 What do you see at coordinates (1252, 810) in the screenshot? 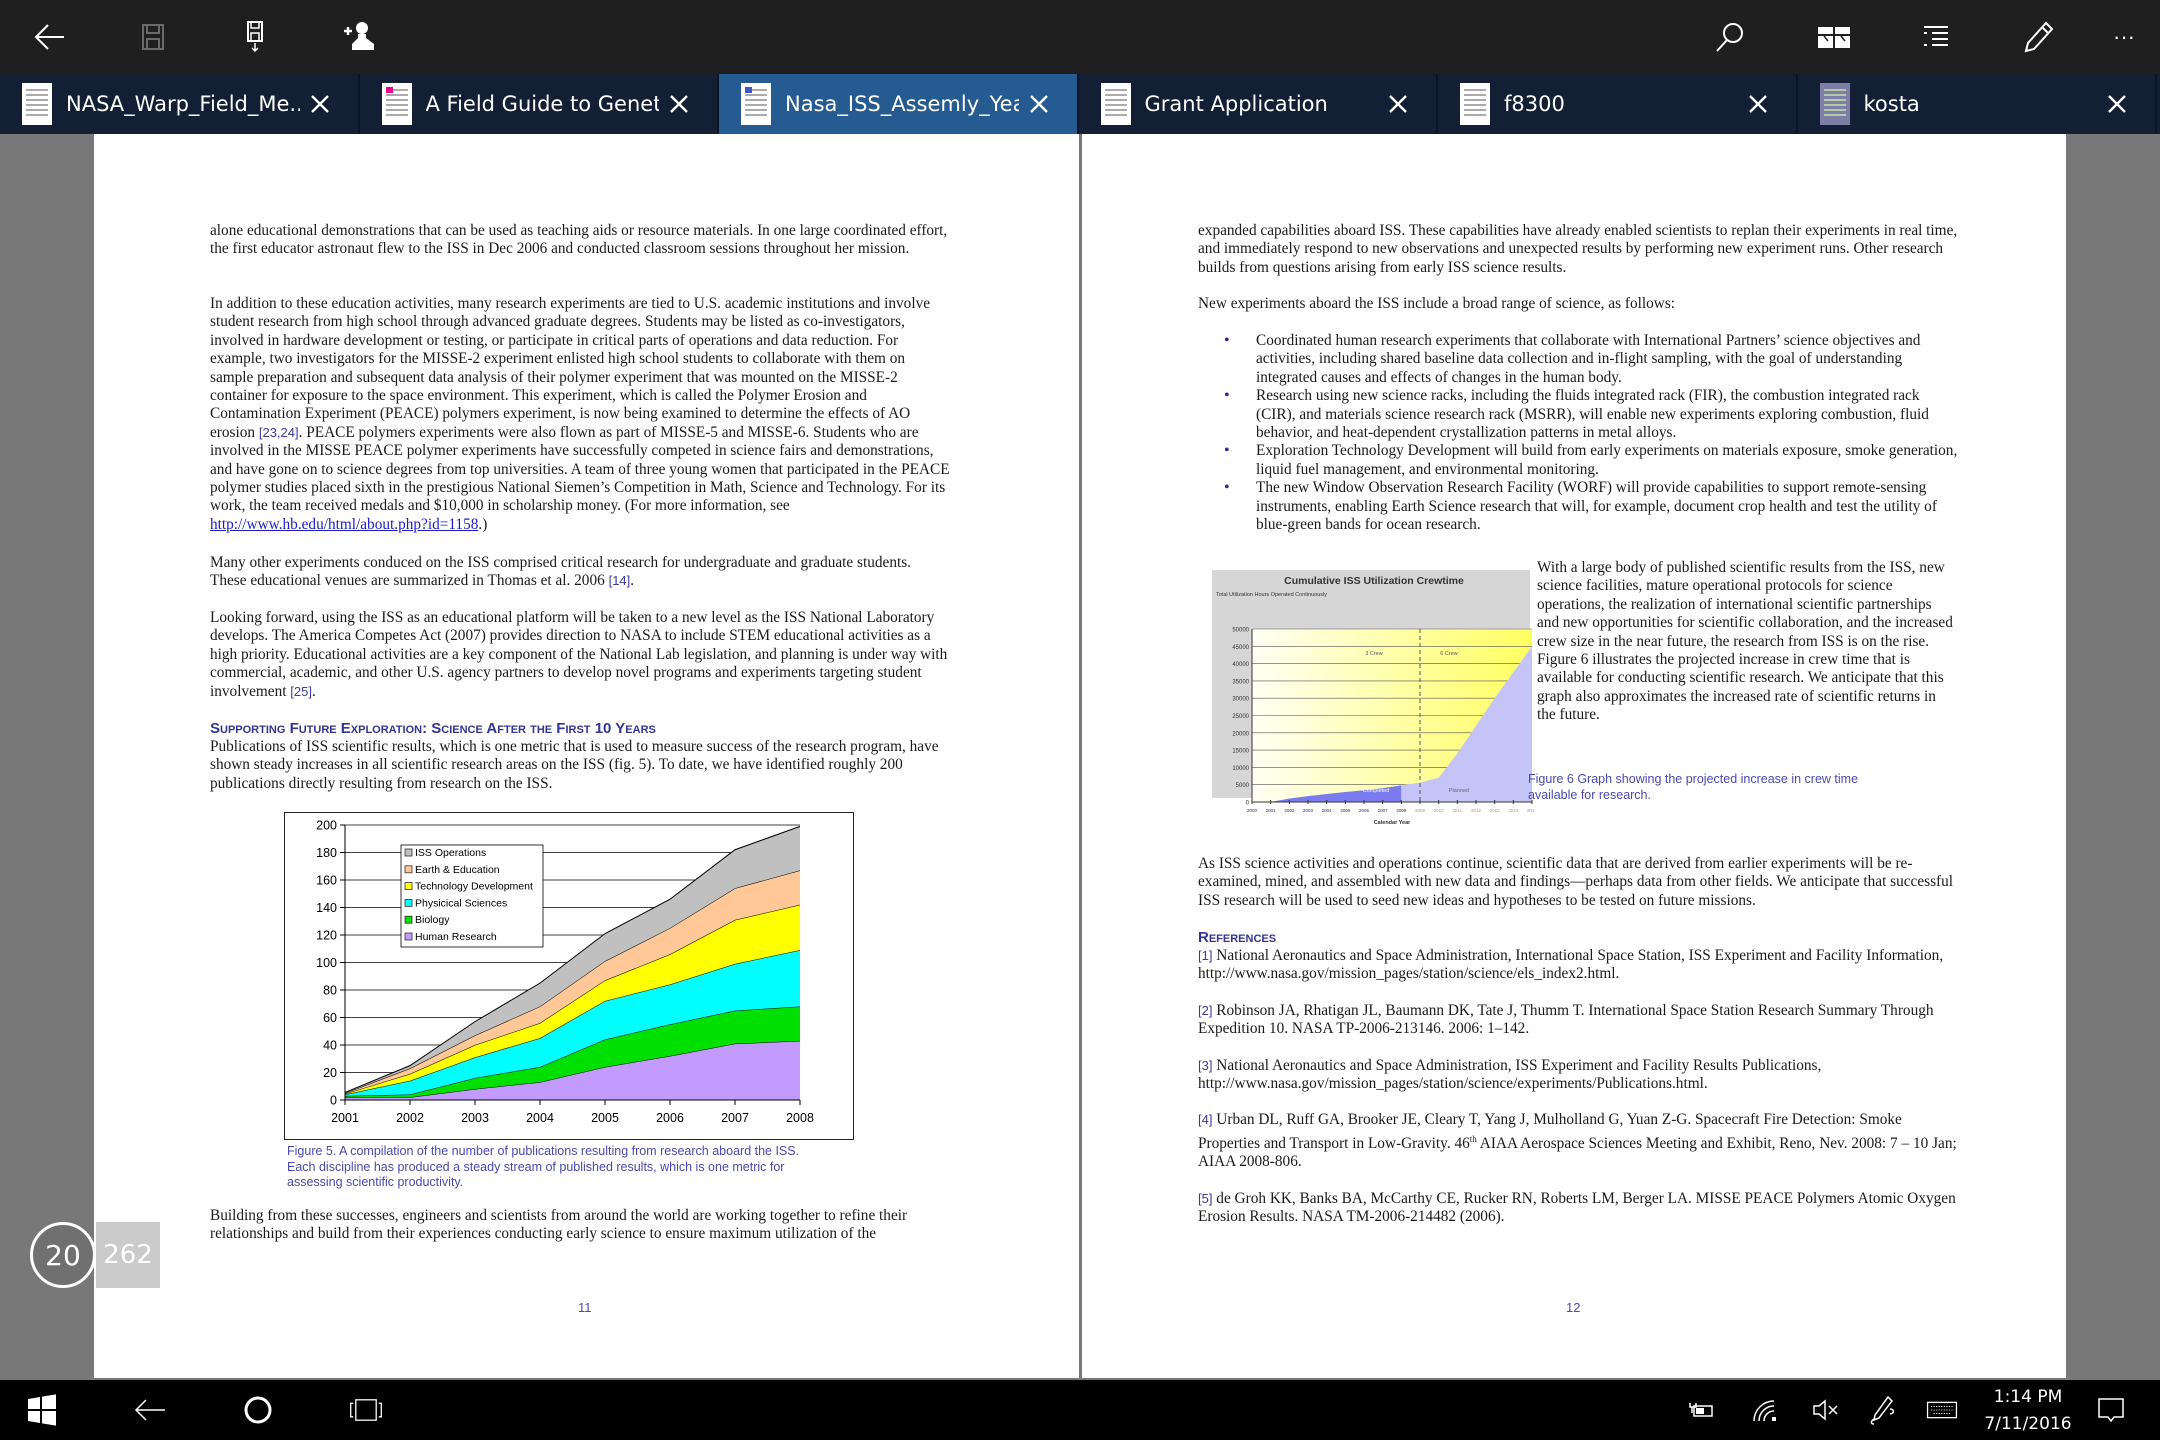
I see `x-tick-label: 2000` at bounding box center [1252, 810].